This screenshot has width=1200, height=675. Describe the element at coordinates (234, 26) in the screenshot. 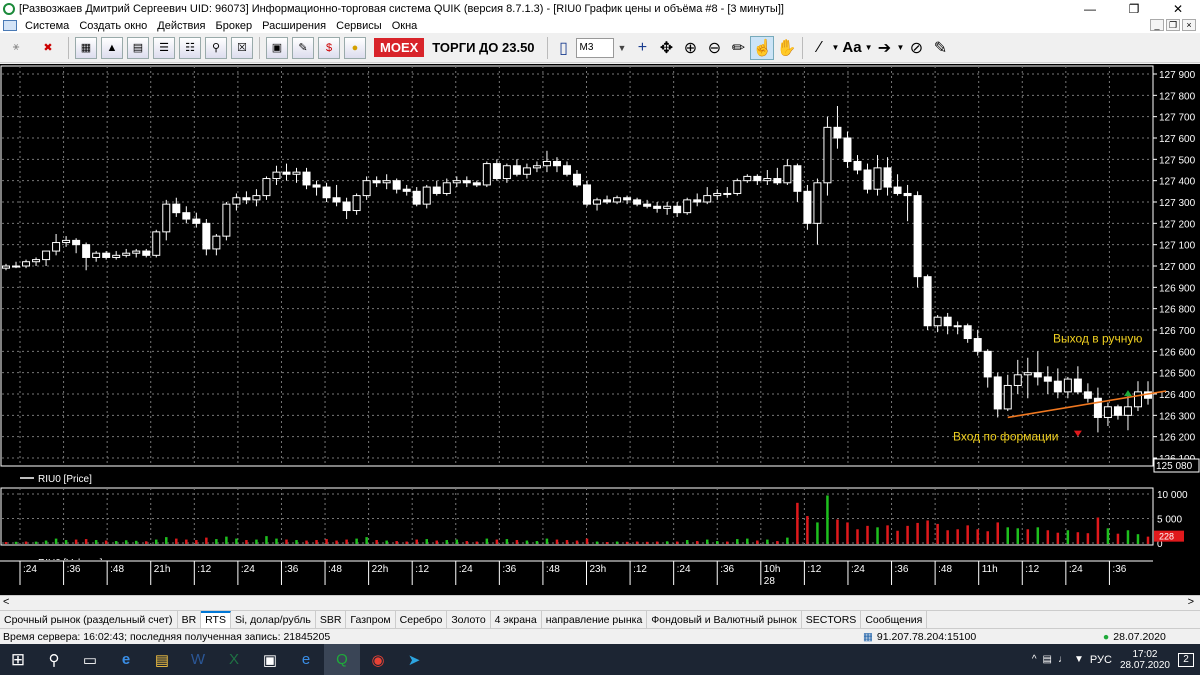

I see `menu-broker: Брокер` at that location.